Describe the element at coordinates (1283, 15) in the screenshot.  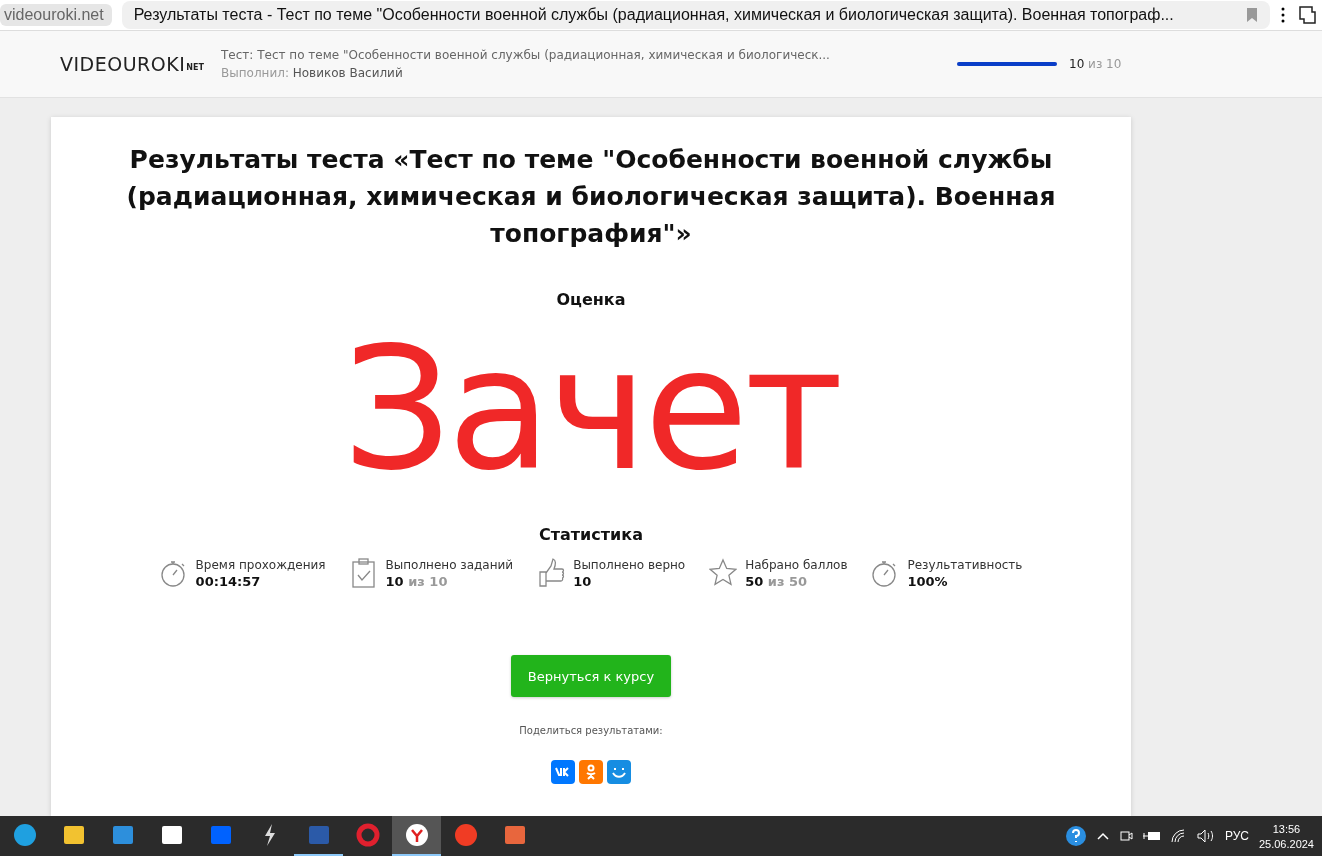
I see `menu-icon` at that location.